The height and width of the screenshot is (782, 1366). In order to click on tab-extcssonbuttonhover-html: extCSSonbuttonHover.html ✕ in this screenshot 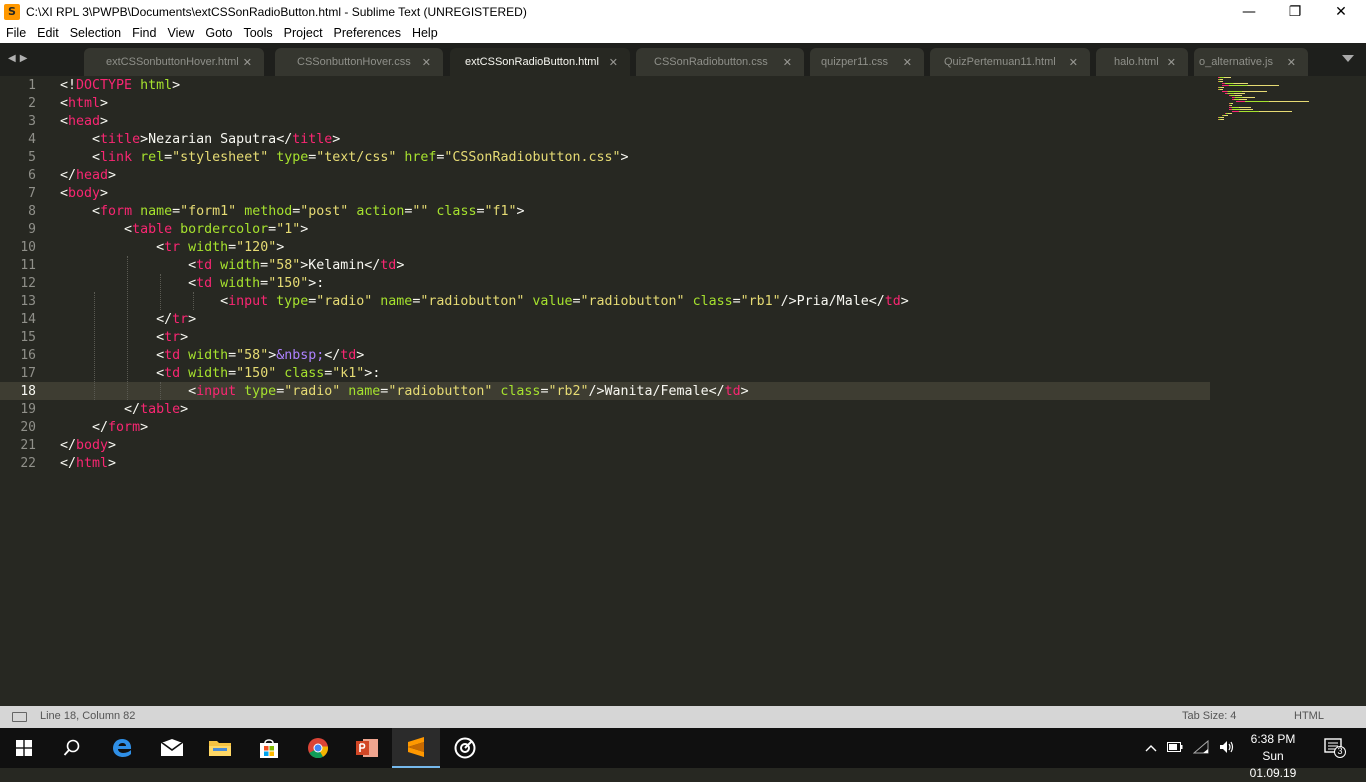, I will do `click(174, 62)`.